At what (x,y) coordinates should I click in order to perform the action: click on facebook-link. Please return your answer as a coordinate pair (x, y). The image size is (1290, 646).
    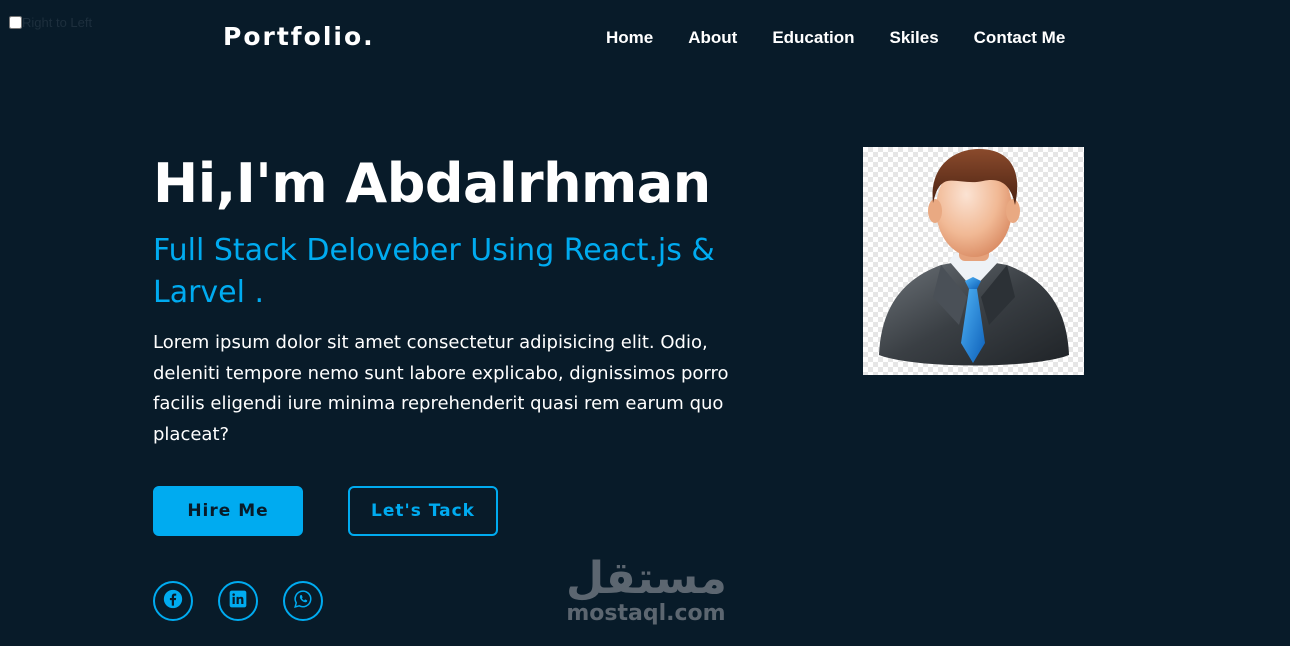
    Looking at the image, I should click on (173, 601).